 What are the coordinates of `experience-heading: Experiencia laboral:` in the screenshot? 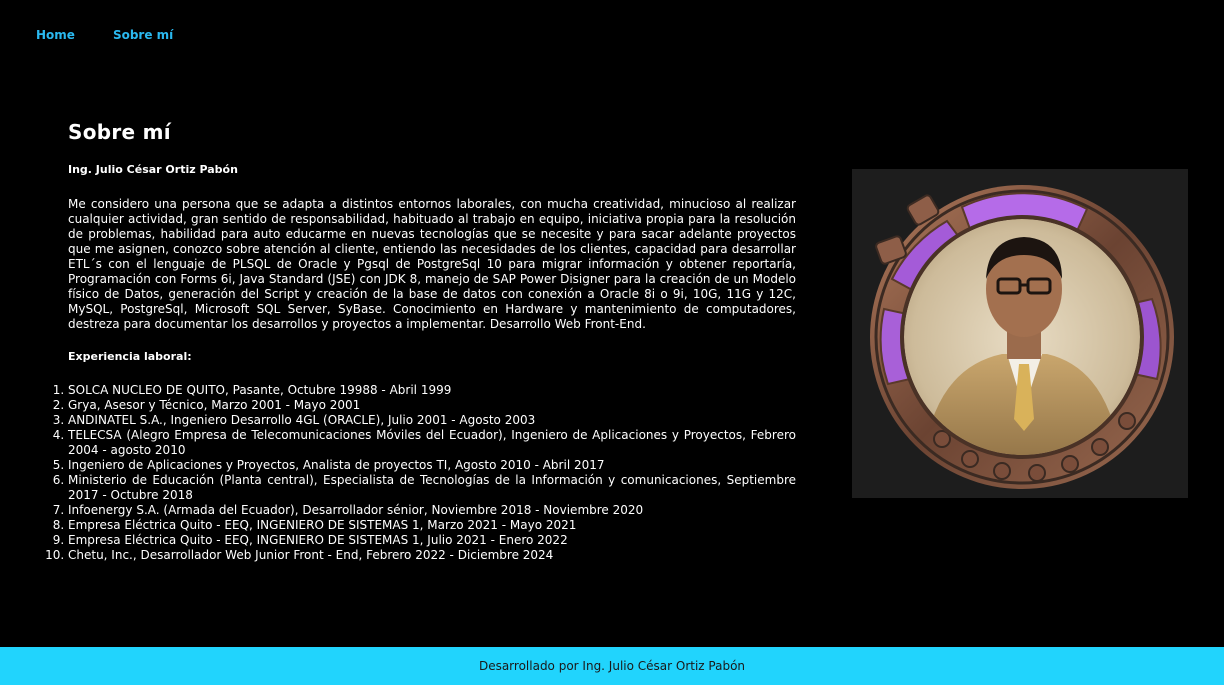 It's located at (130, 356).